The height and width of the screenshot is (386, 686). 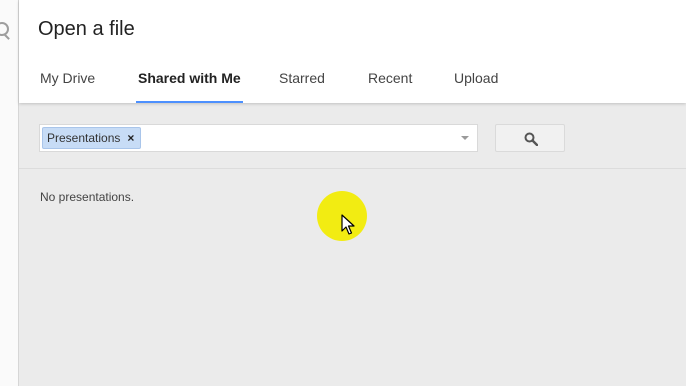 I want to click on tab-my-drive: My Drive, so click(x=67, y=80).